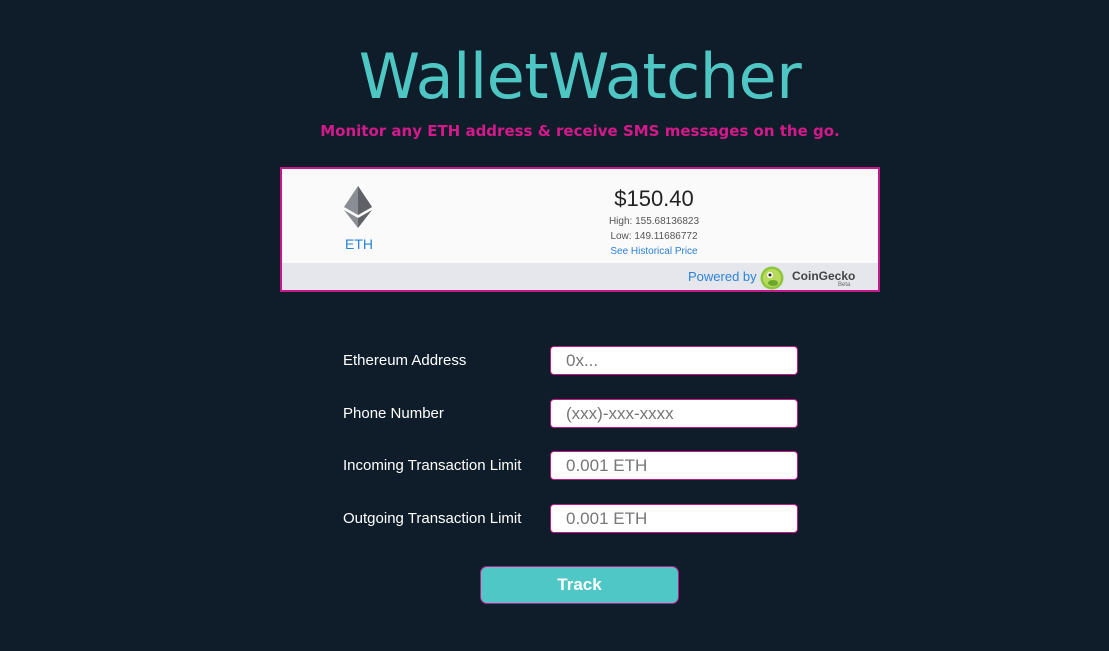 The height and width of the screenshot is (651, 1109). Describe the element at coordinates (654, 221) in the screenshot. I see `price-high: High: 155.68136823` at that location.